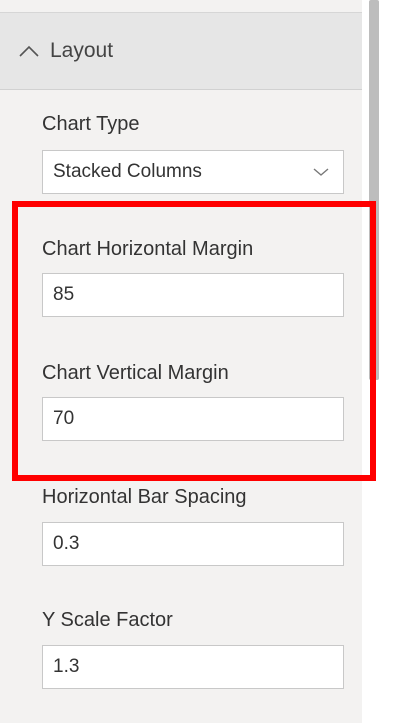 The image size is (398, 723). What do you see at coordinates (193, 544) in the screenshot?
I see `bar-spacing-input: 0.3` at bounding box center [193, 544].